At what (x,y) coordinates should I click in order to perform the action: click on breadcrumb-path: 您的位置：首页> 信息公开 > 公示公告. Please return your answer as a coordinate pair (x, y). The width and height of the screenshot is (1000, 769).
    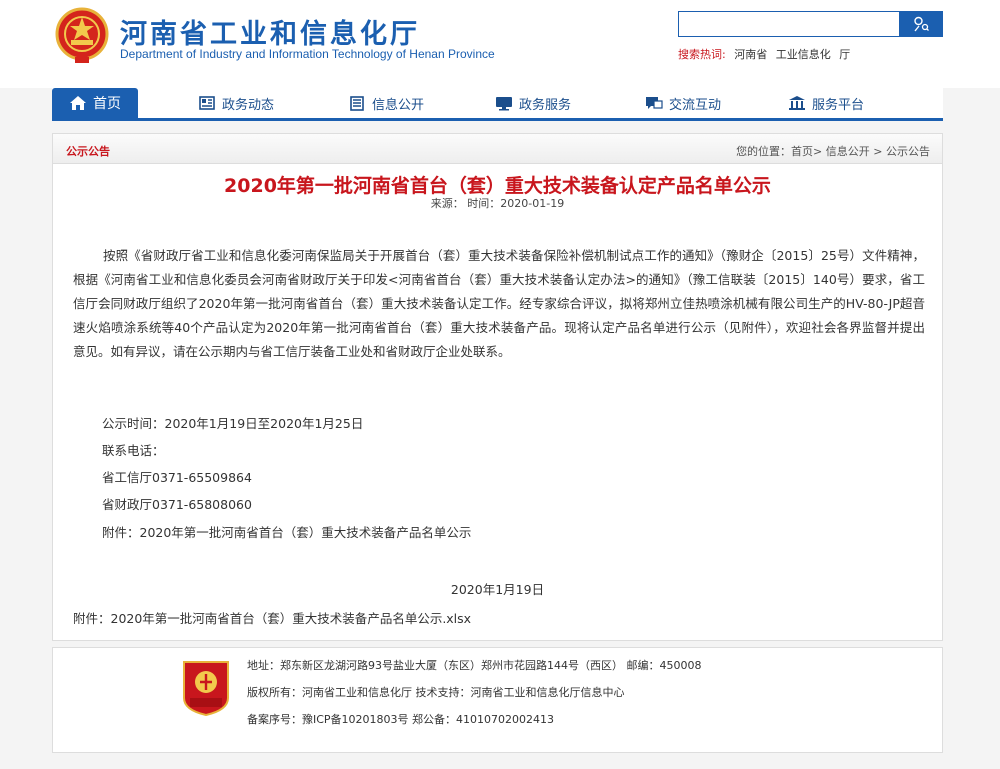
    Looking at the image, I should click on (833, 151).